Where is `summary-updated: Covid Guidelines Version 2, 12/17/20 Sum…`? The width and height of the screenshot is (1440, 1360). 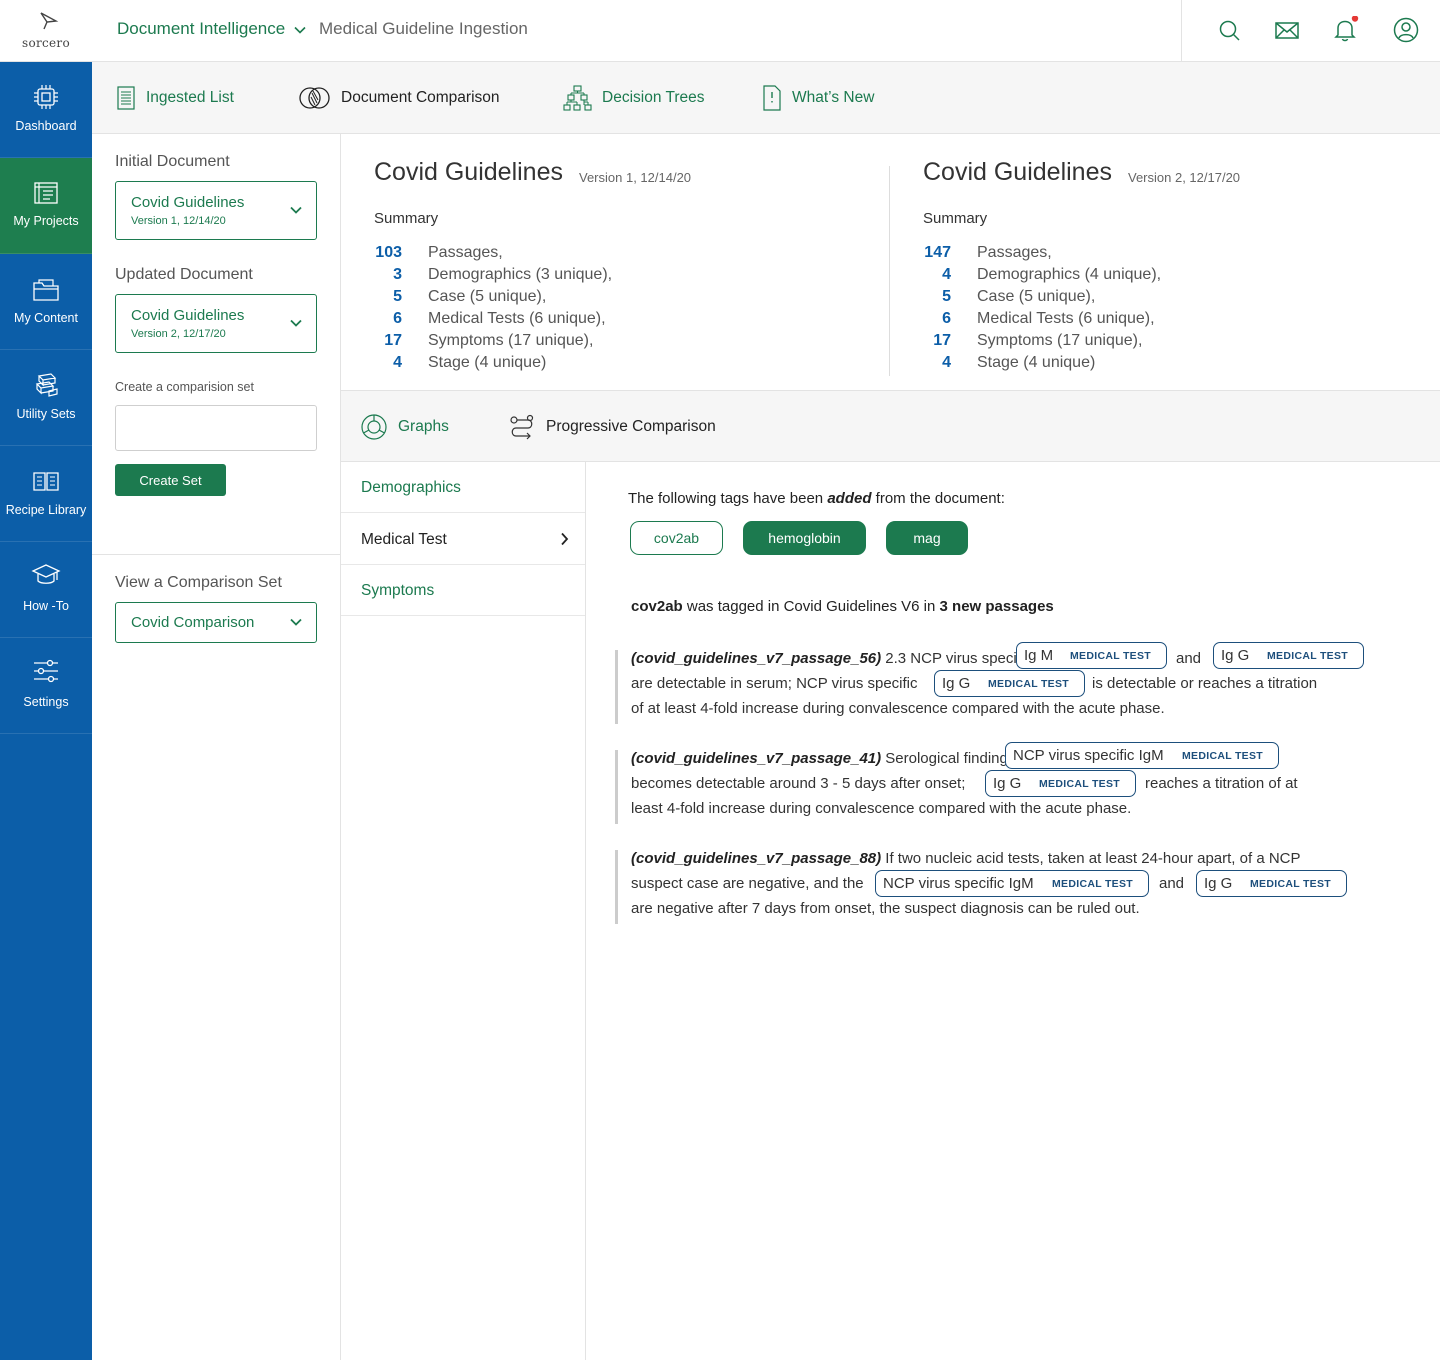
summary-updated: Covid Guidelines Version 2, 12/17/20 Sum… is located at coordinates (1150, 262).